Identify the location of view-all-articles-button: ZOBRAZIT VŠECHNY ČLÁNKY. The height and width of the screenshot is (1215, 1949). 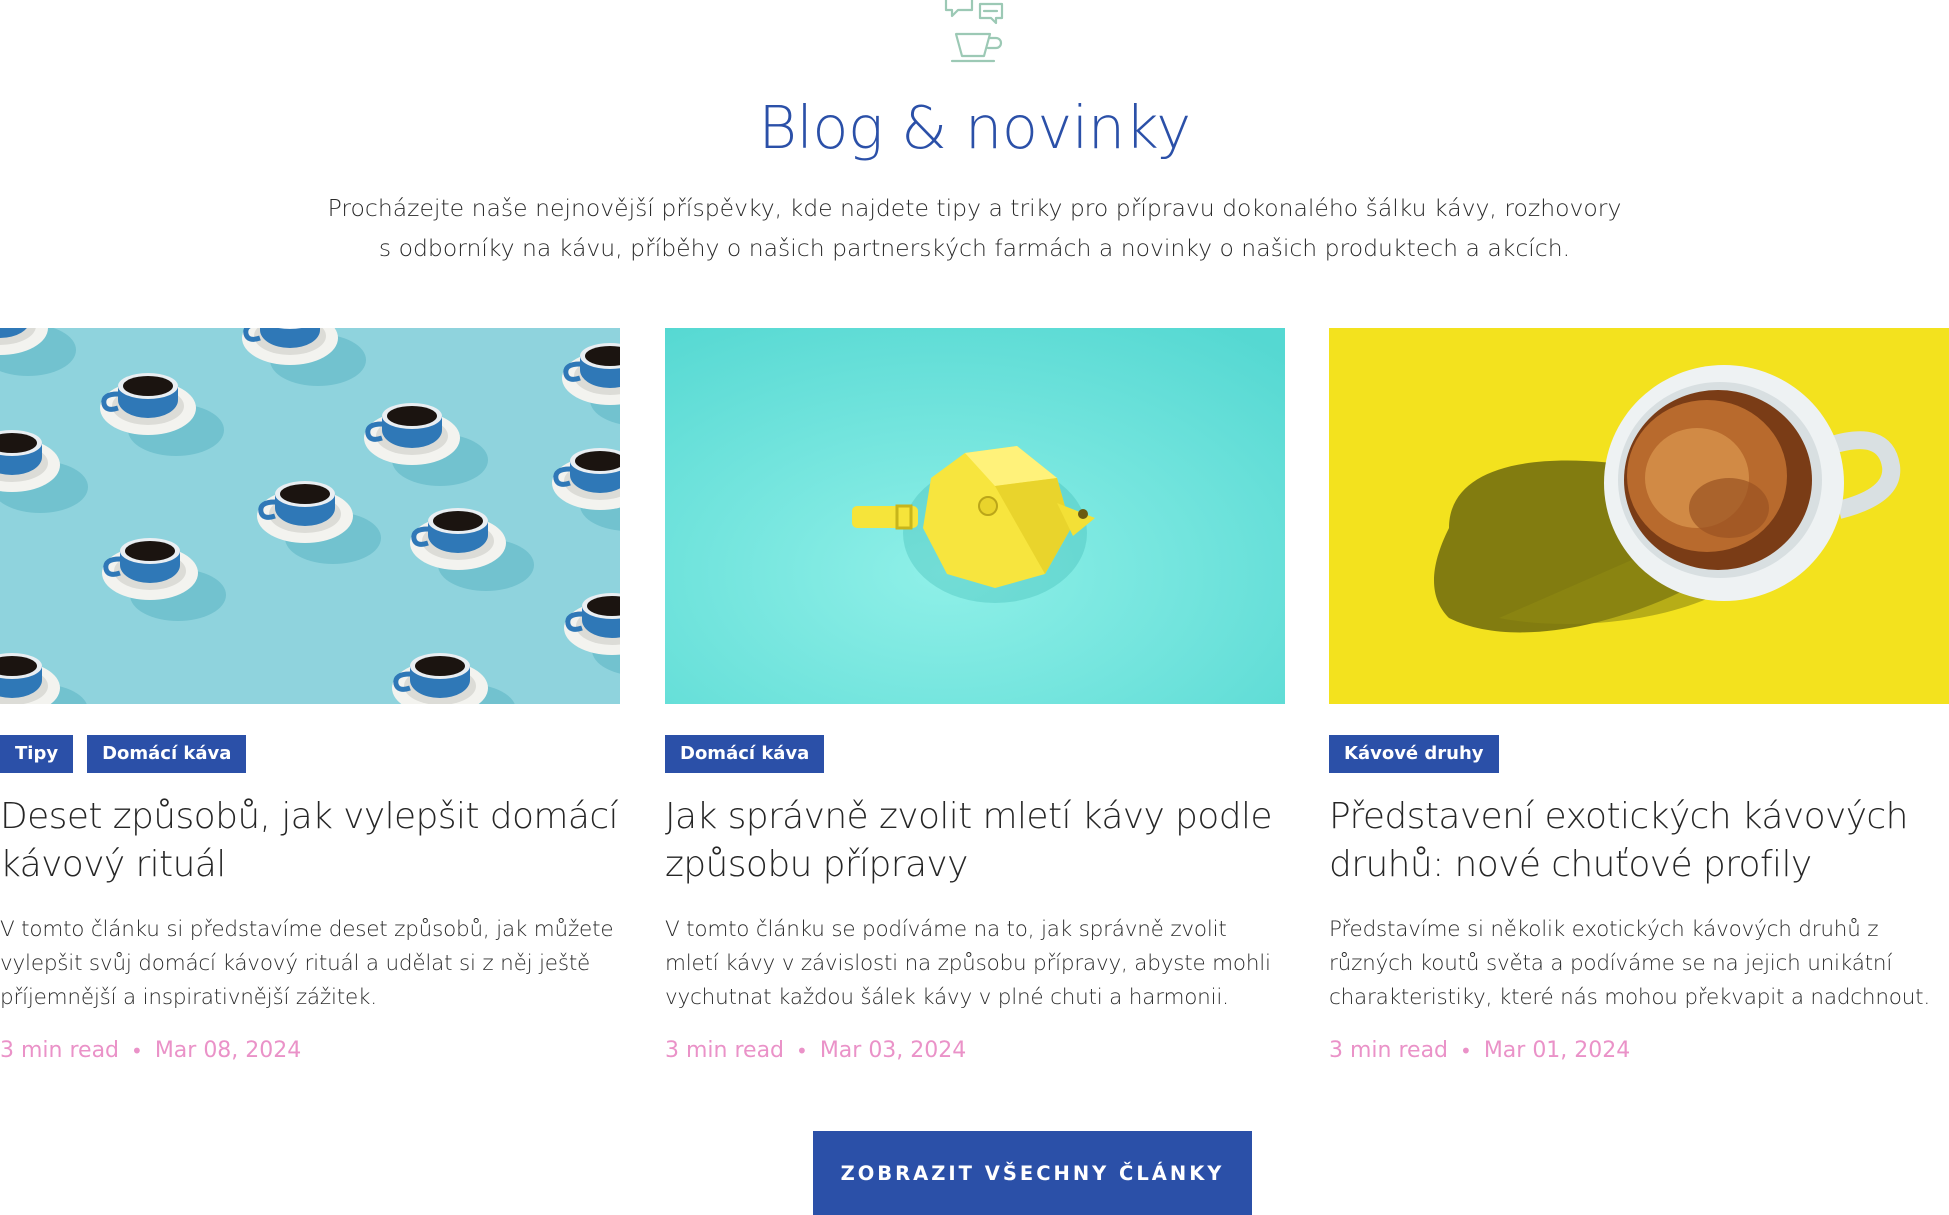
(1032, 1173).